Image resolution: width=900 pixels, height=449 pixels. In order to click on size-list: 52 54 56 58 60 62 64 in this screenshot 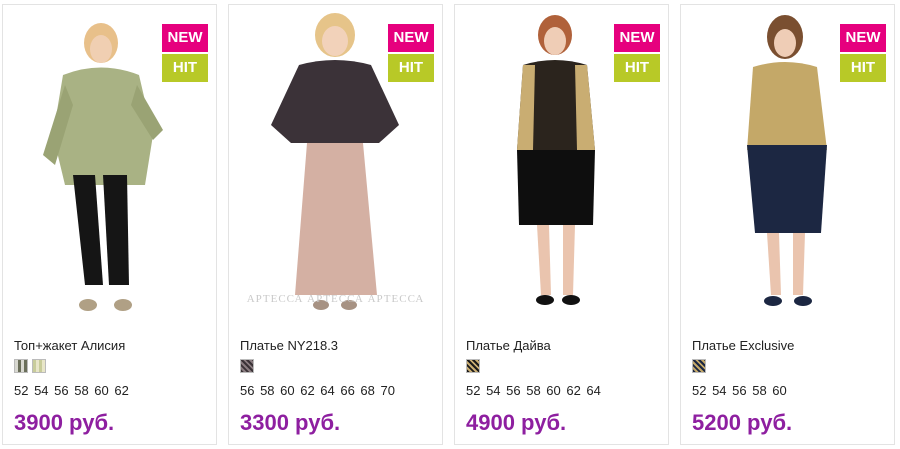, I will do `click(533, 390)`.